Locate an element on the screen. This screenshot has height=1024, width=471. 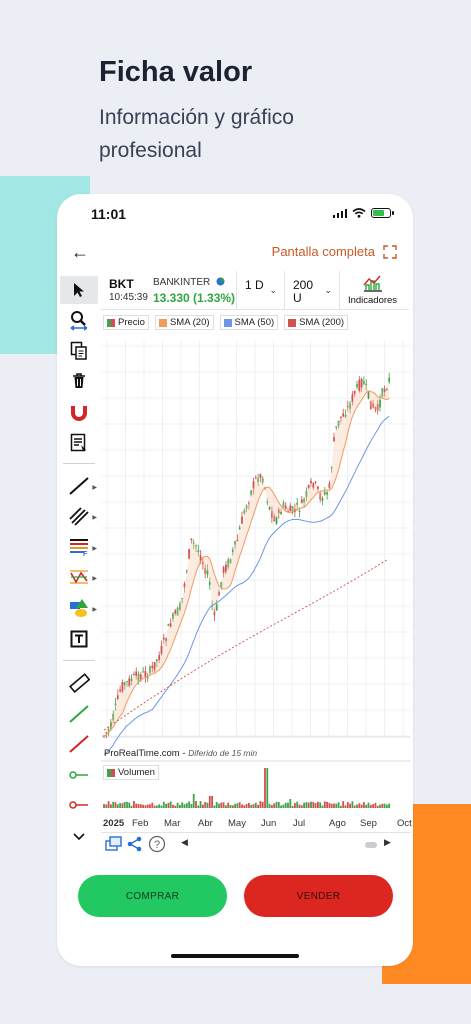
x-tick-label: Jul is located at coordinates (299, 823).